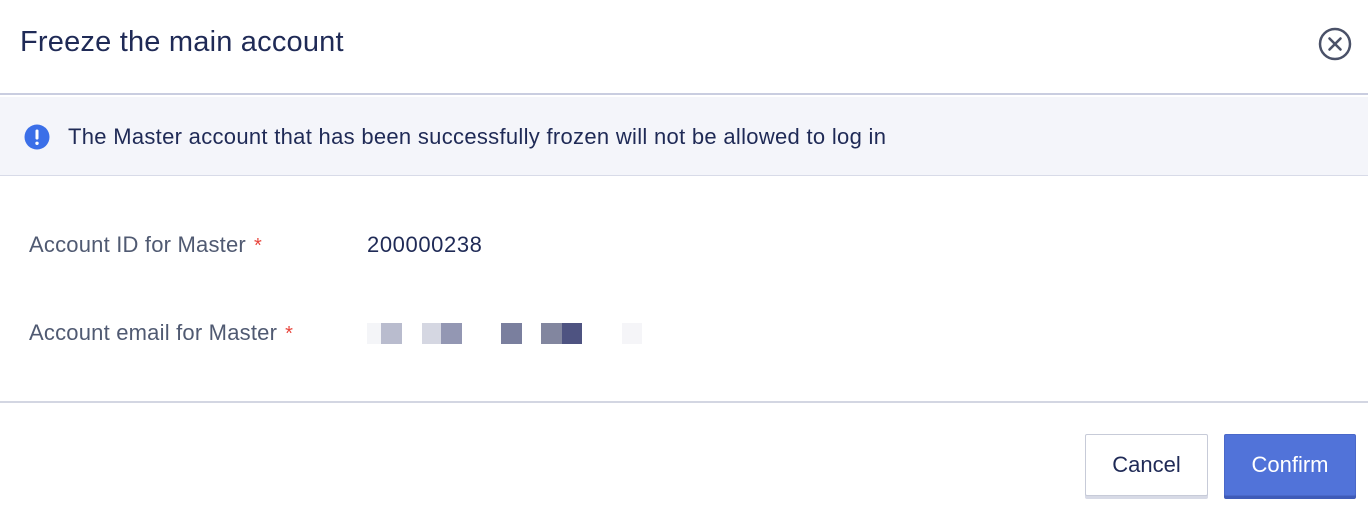 The image size is (1368, 512). What do you see at coordinates (1146, 465) in the screenshot?
I see `cancel-button: Cancel` at bounding box center [1146, 465].